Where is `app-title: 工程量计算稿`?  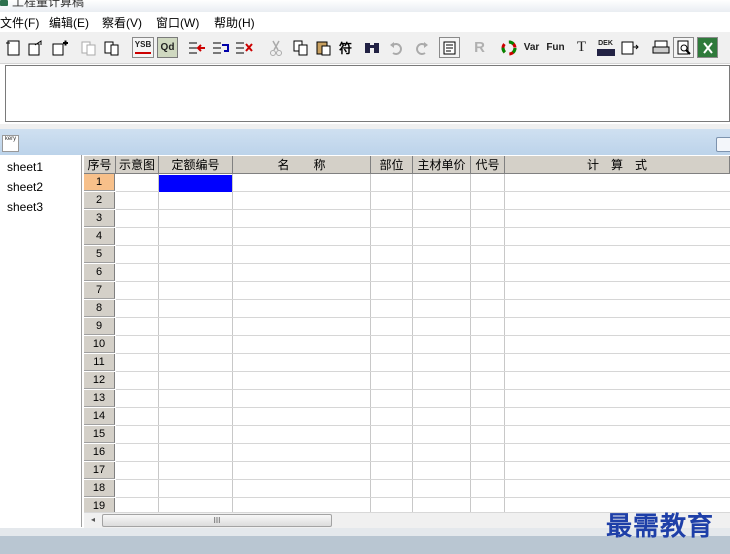
app-title: 工程量计算稿 is located at coordinates (48, 4).